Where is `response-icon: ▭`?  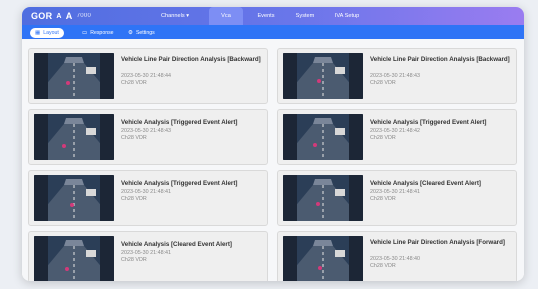 response-icon: ▭ is located at coordinates (85, 32).